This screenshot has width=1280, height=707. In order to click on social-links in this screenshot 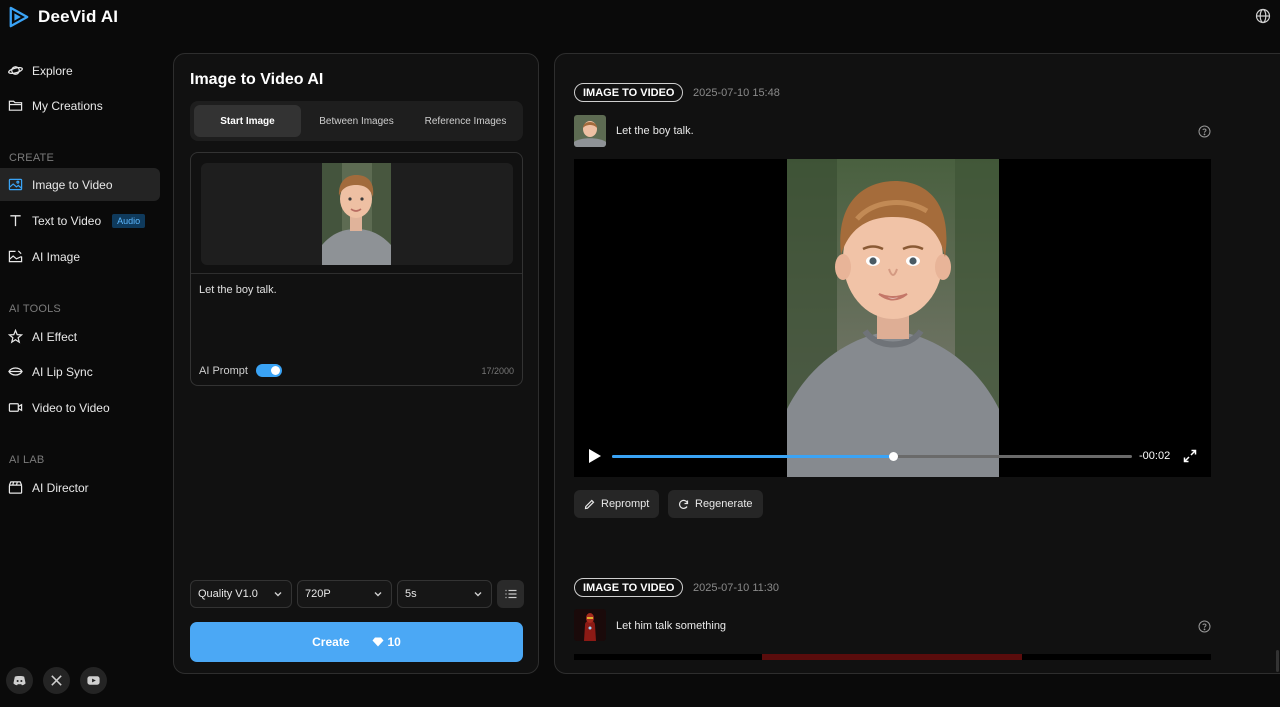, I will do `click(56, 680)`.